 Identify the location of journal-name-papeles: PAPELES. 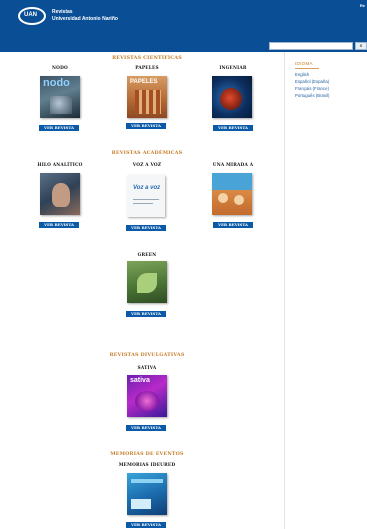
(147, 68).